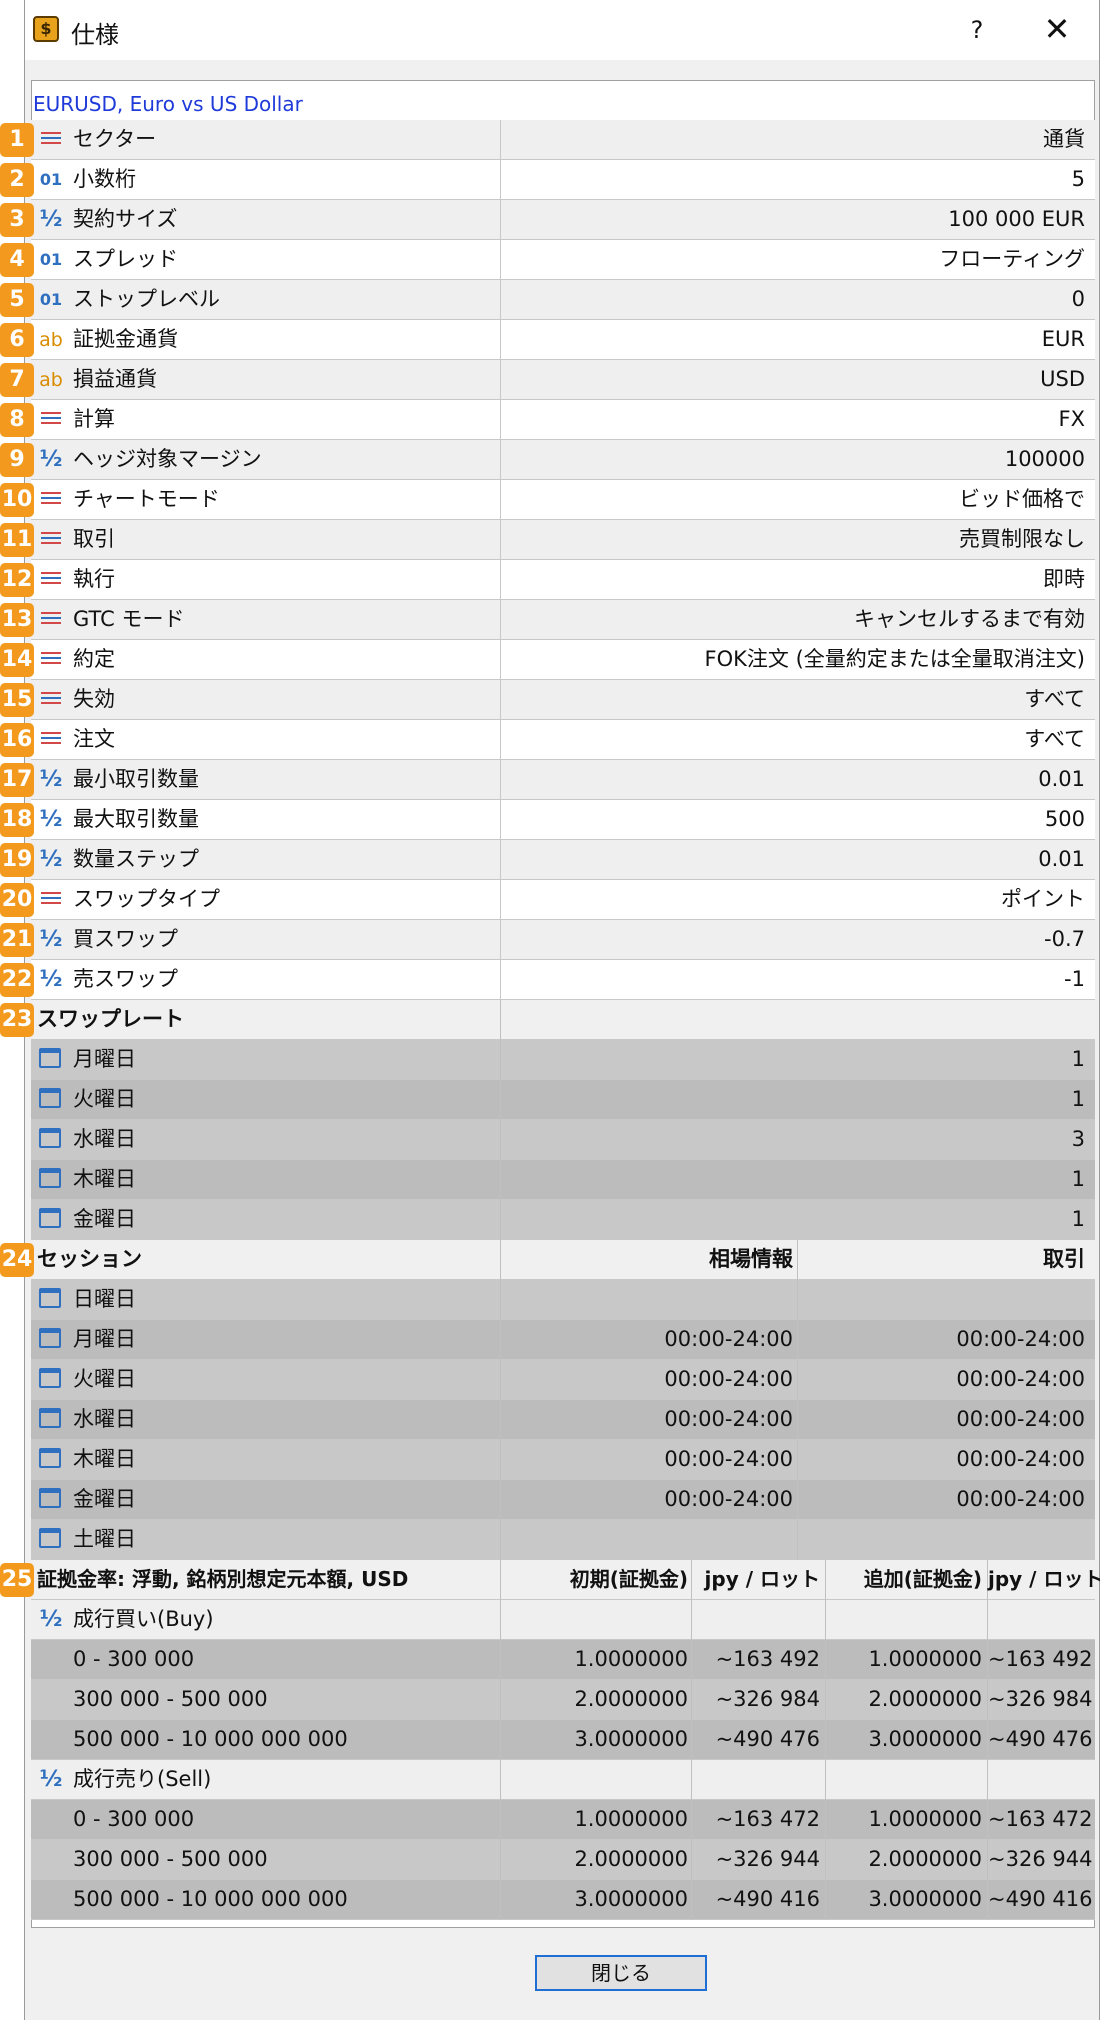 Image resolution: width=1100 pixels, height=2020 pixels. I want to click on property-value: 100 000 EUR, so click(1016, 219).